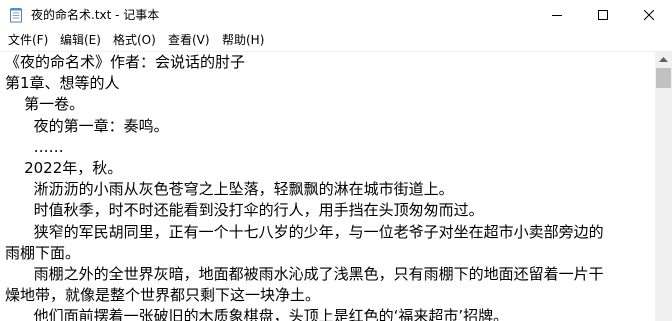 This screenshot has height=321, width=672. What do you see at coordinates (43, 253) in the screenshot?
I see `text-line: 雨棚下面。` at bounding box center [43, 253].